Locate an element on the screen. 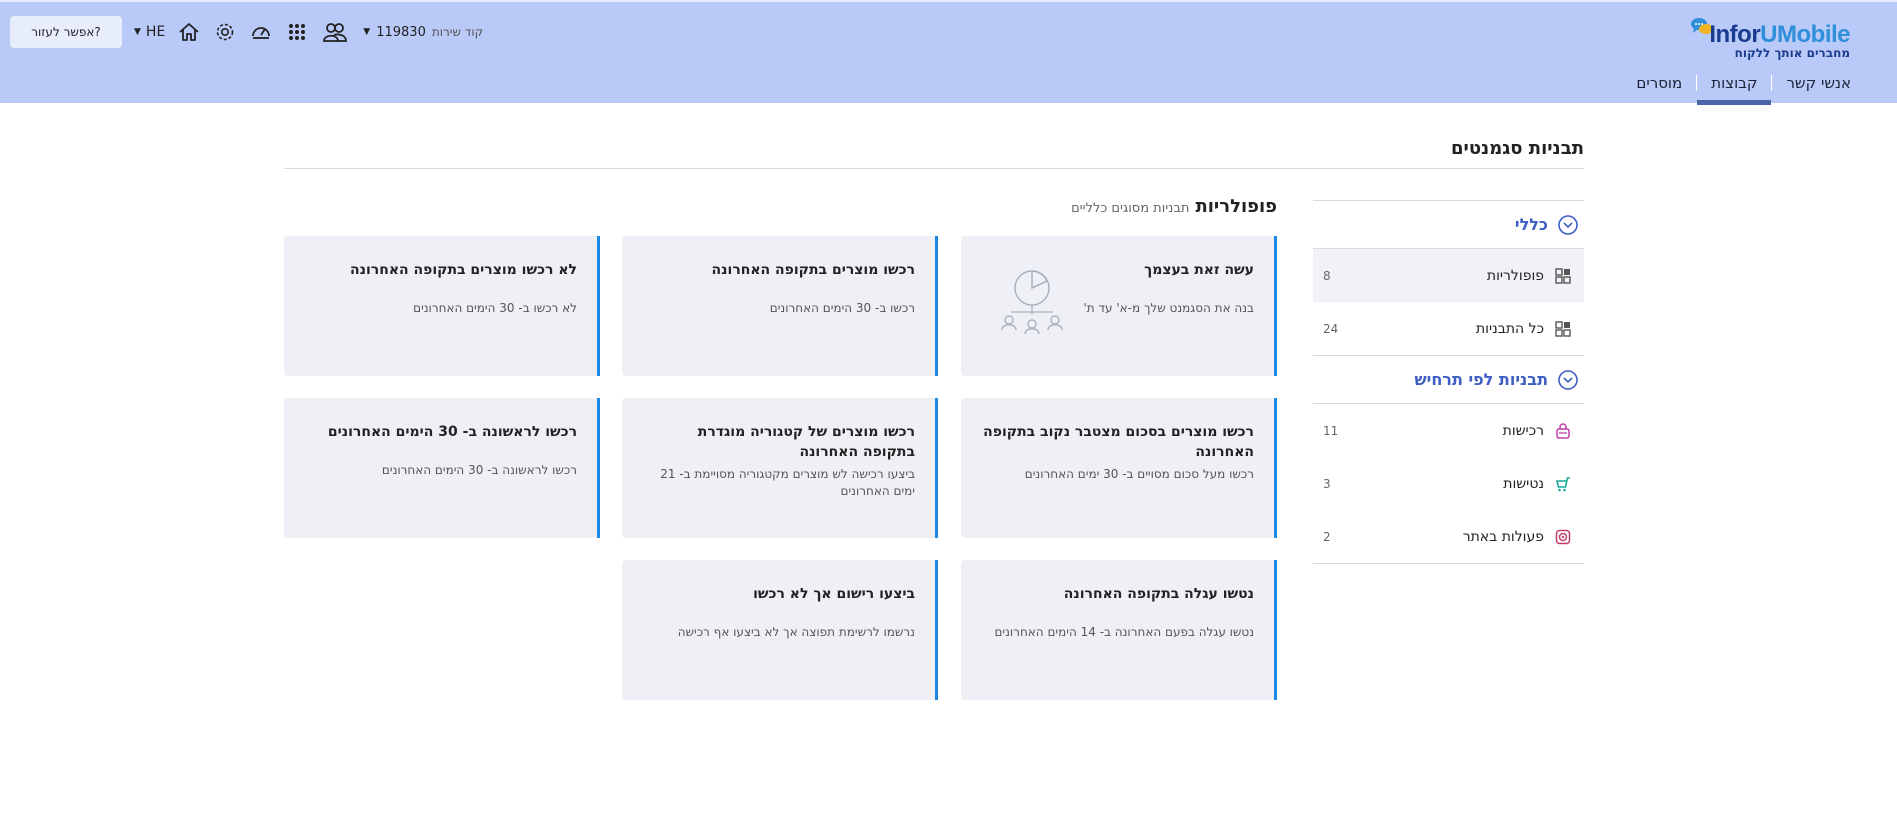  sidebar-item-label: פופולריות is located at coordinates (1515, 275).